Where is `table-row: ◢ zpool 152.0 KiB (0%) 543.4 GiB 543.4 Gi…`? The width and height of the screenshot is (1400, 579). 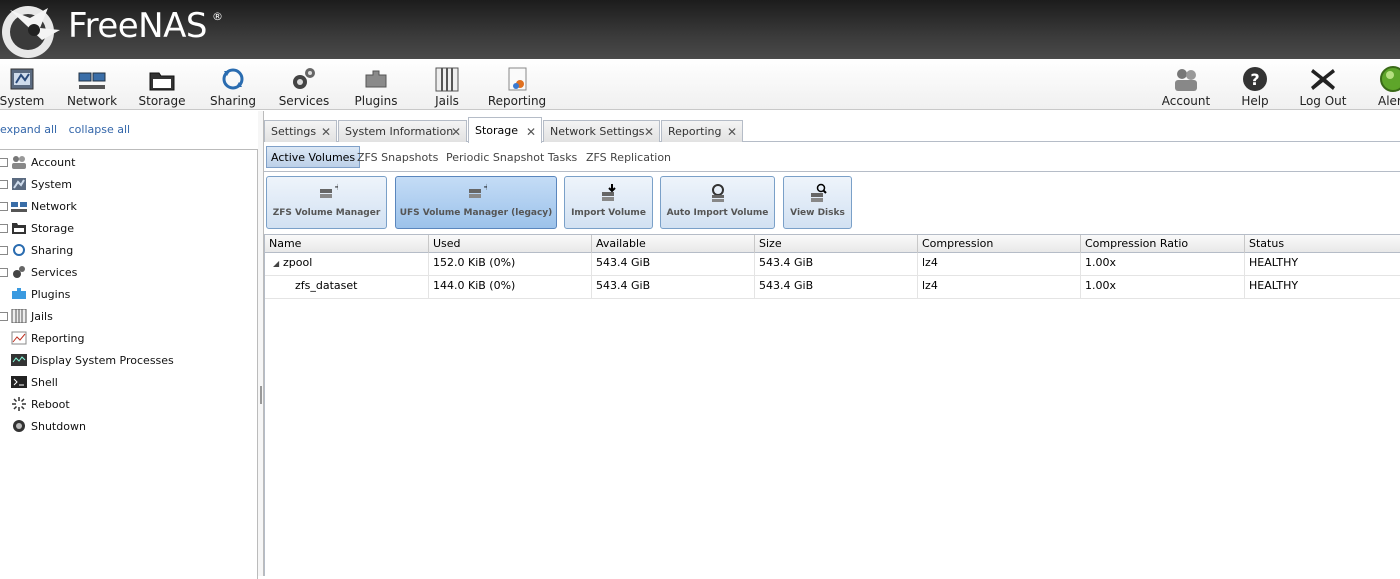 table-row: ◢ zpool 152.0 KiB (0%) 543.4 GiB 543.4 Gi… is located at coordinates (832, 264).